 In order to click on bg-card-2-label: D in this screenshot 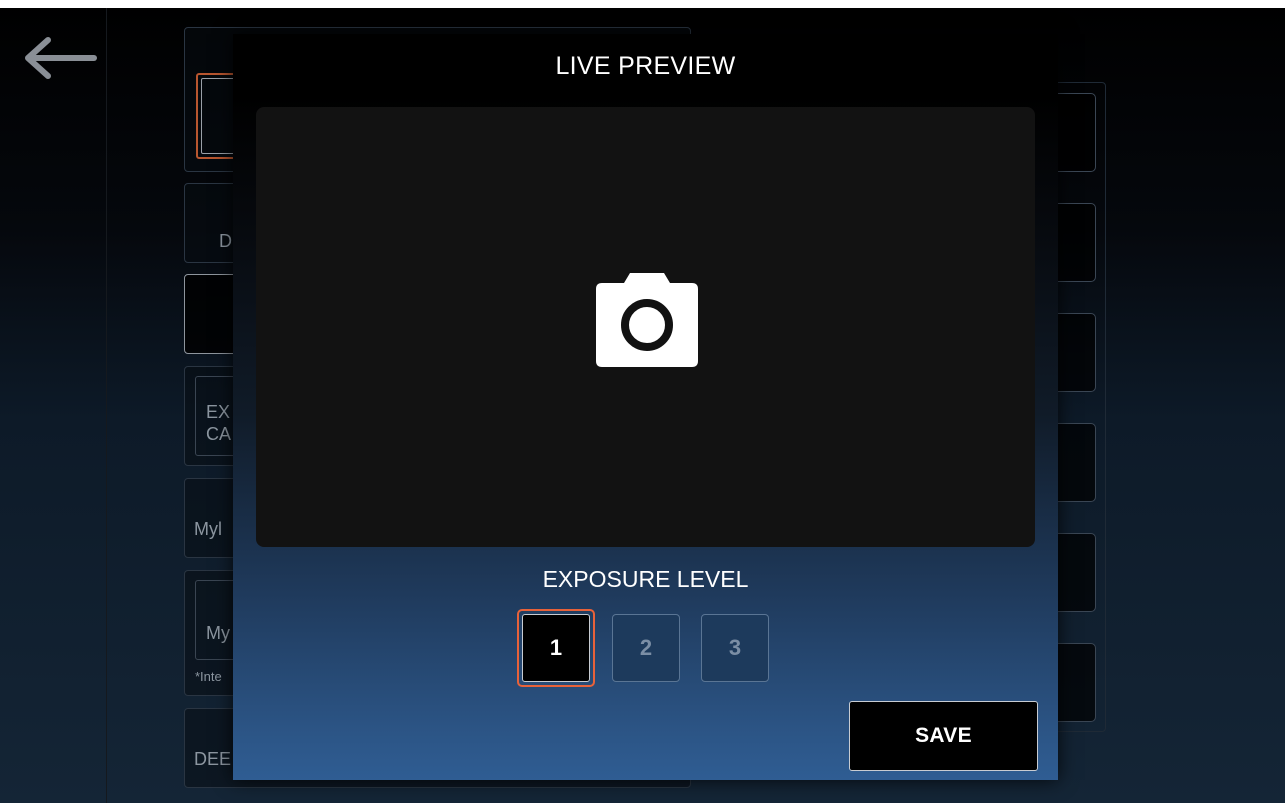, I will do `click(225, 241)`.